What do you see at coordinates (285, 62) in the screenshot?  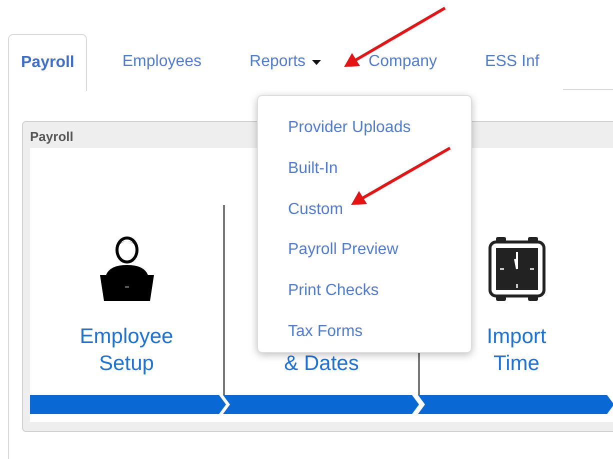 I see `tab: Reports` at bounding box center [285, 62].